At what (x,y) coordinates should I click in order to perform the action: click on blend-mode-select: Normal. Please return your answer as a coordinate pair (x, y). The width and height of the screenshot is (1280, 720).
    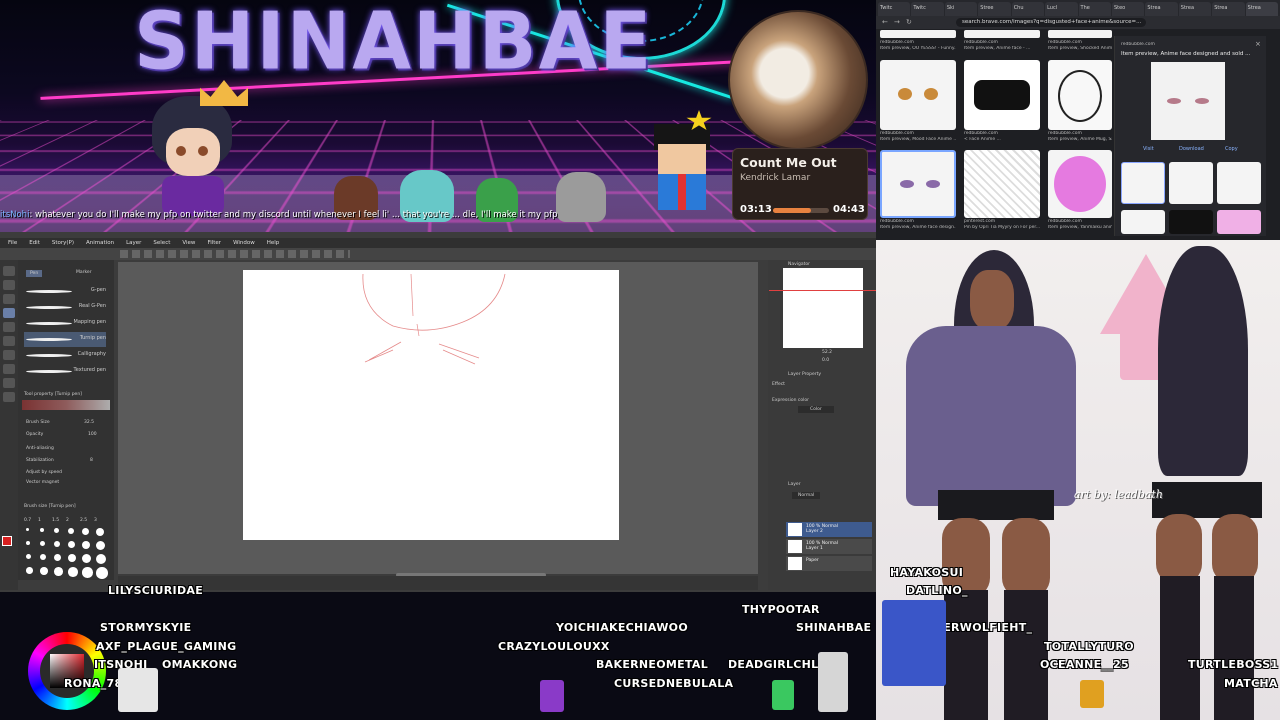
    Looking at the image, I should click on (806, 495).